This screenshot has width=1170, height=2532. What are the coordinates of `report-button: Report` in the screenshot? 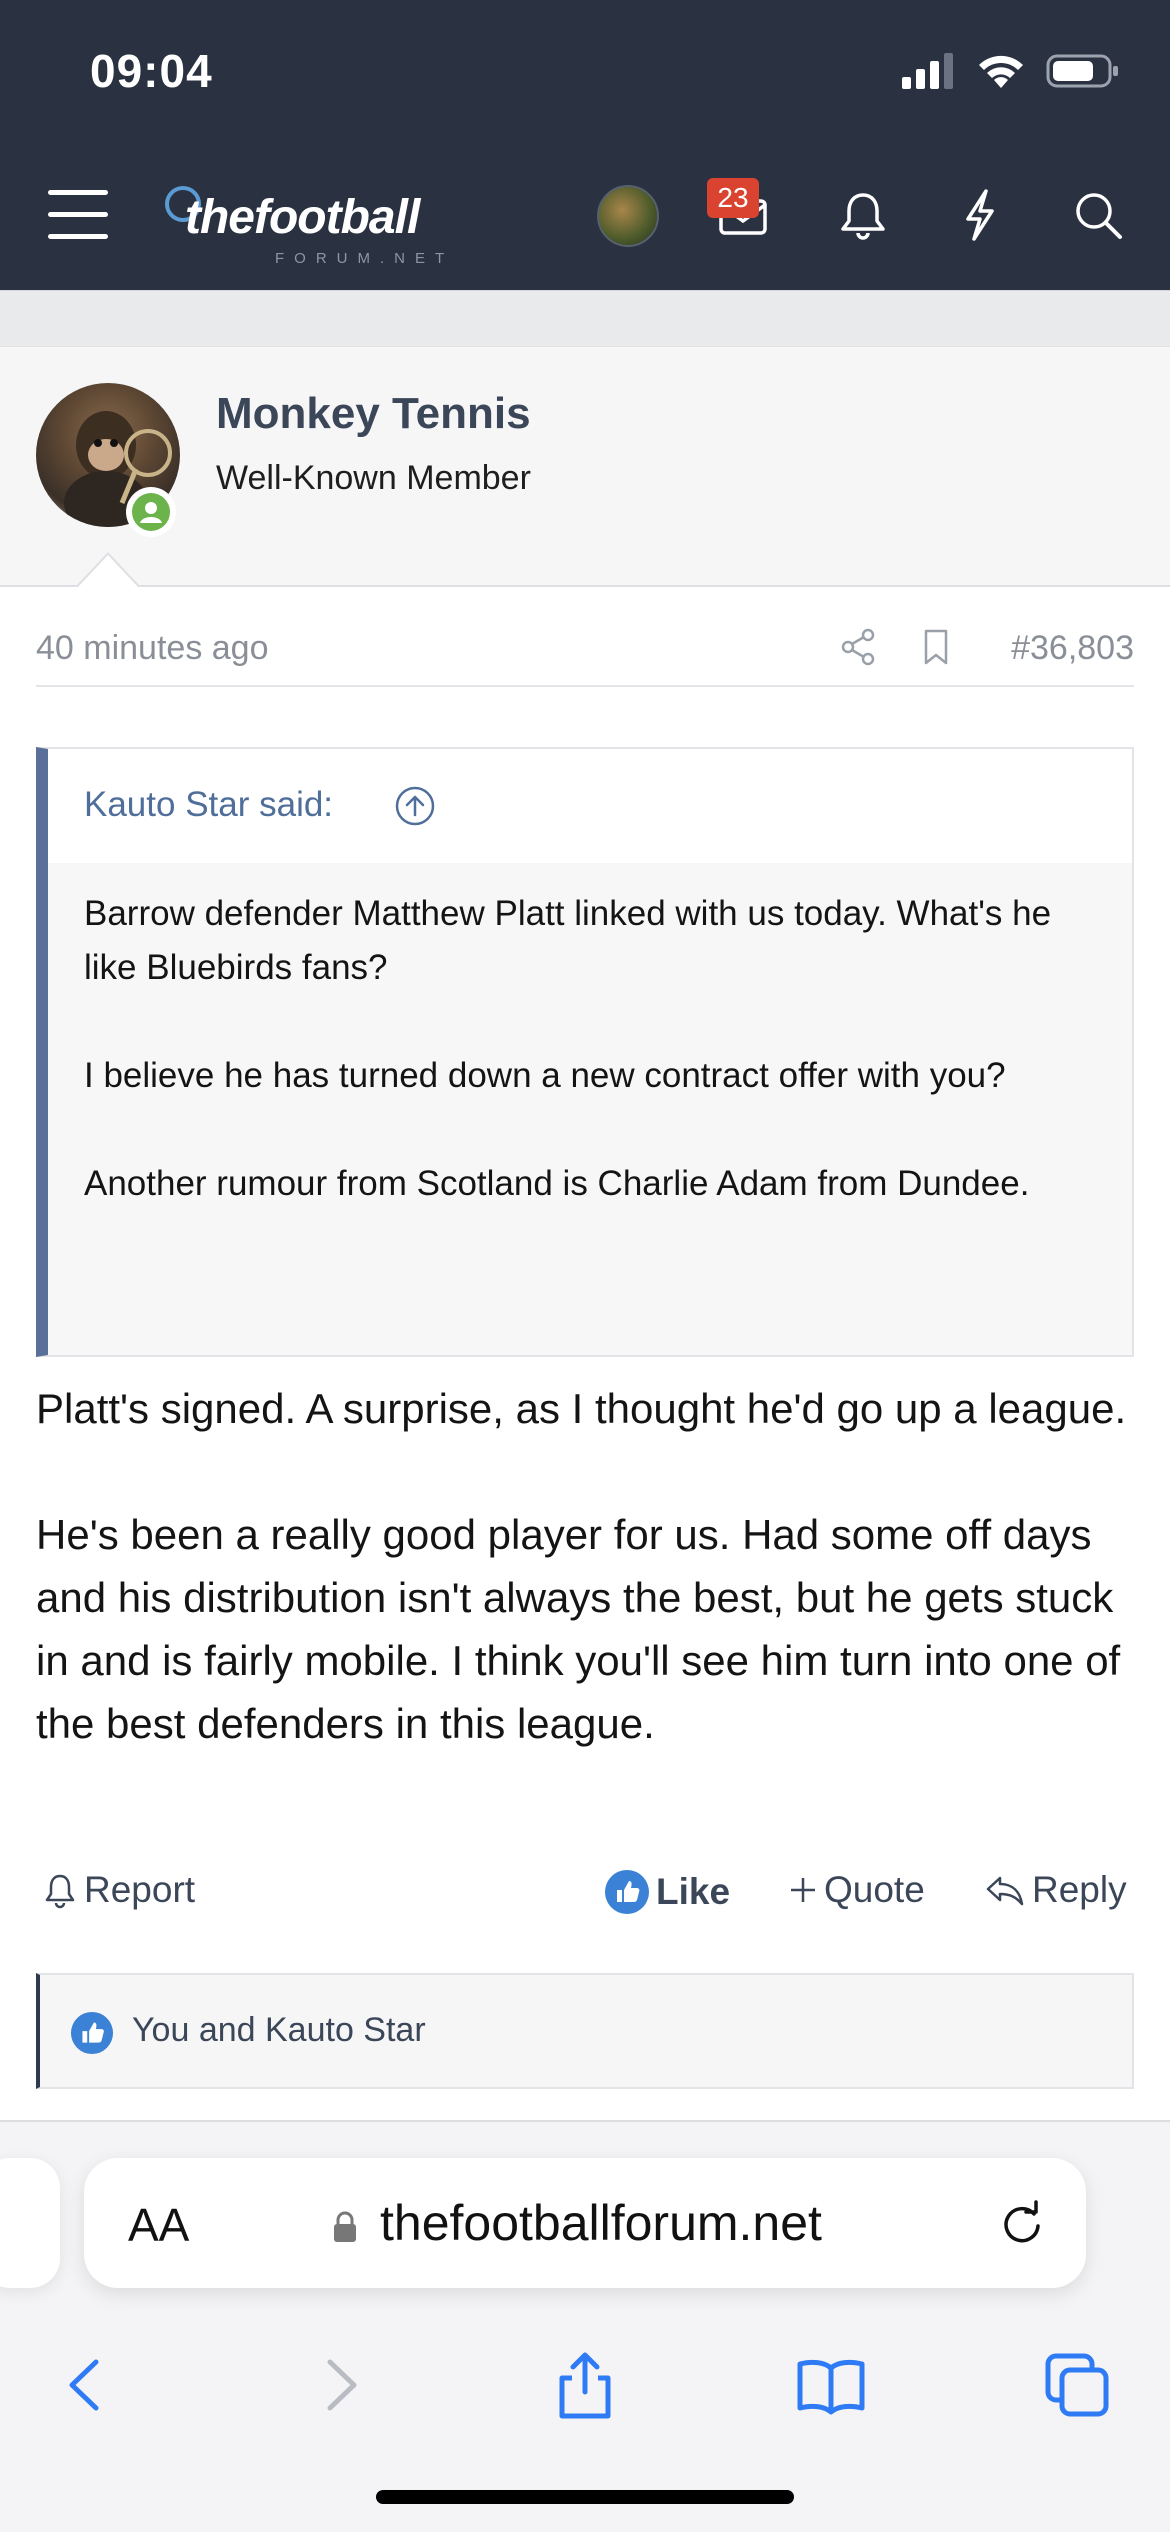 It's located at (118, 1890).